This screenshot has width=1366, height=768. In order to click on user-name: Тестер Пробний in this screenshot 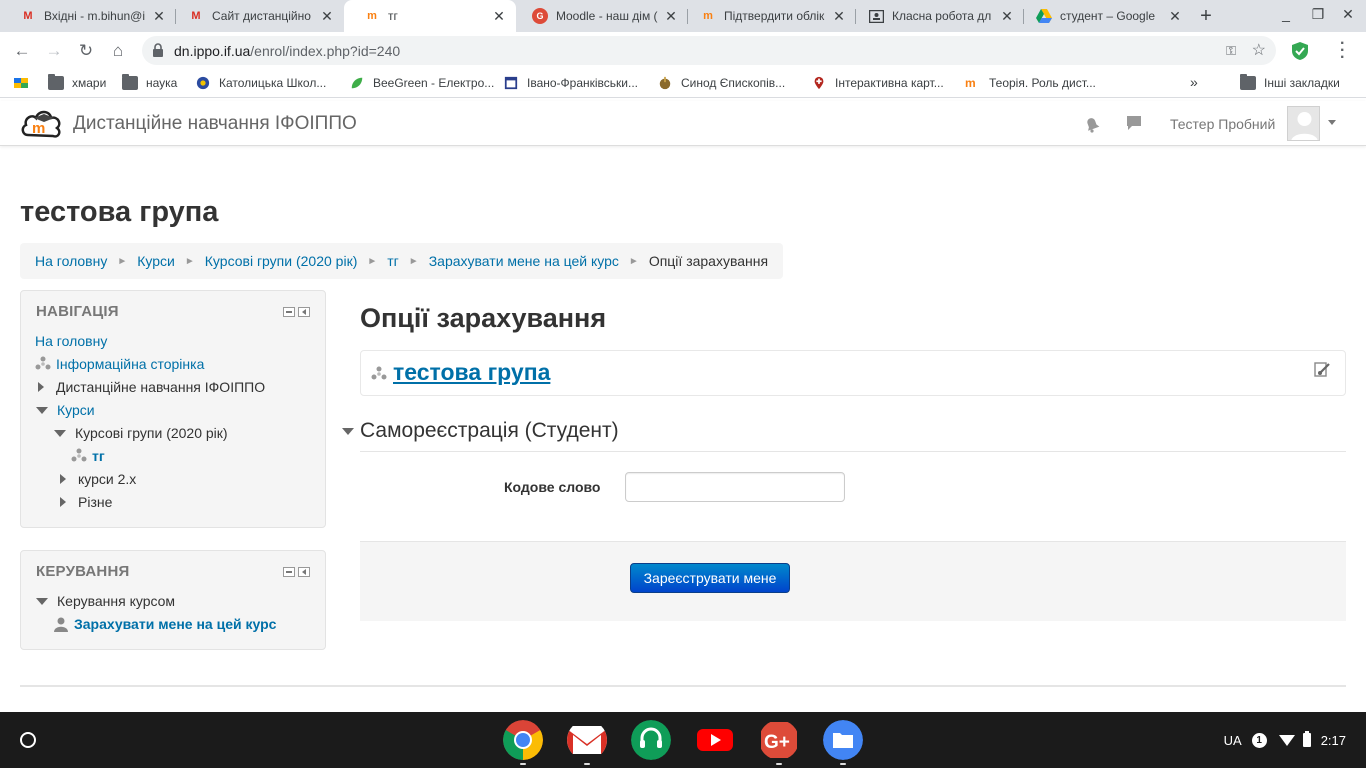, I will do `click(1222, 124)`.